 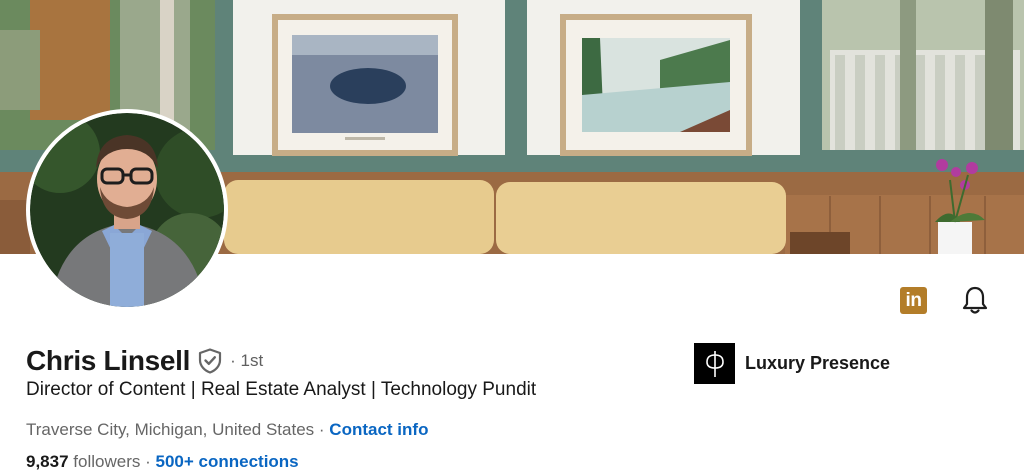 I want to click on followers-label: followers, so click(x=107, y=461).